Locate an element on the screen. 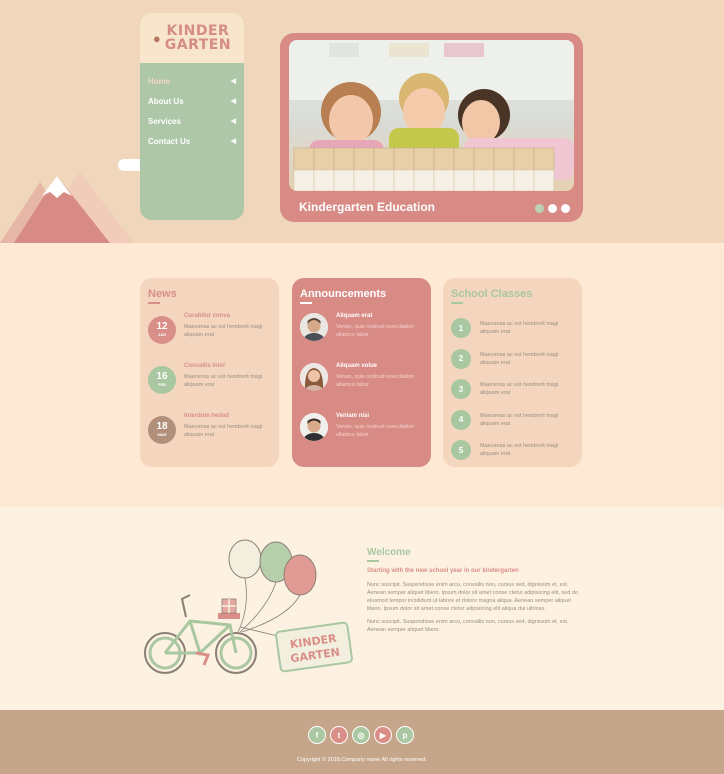 The height and width of the screenshot is (774, 724). nav-label: Contact Us is located at coordinates (169, 141).